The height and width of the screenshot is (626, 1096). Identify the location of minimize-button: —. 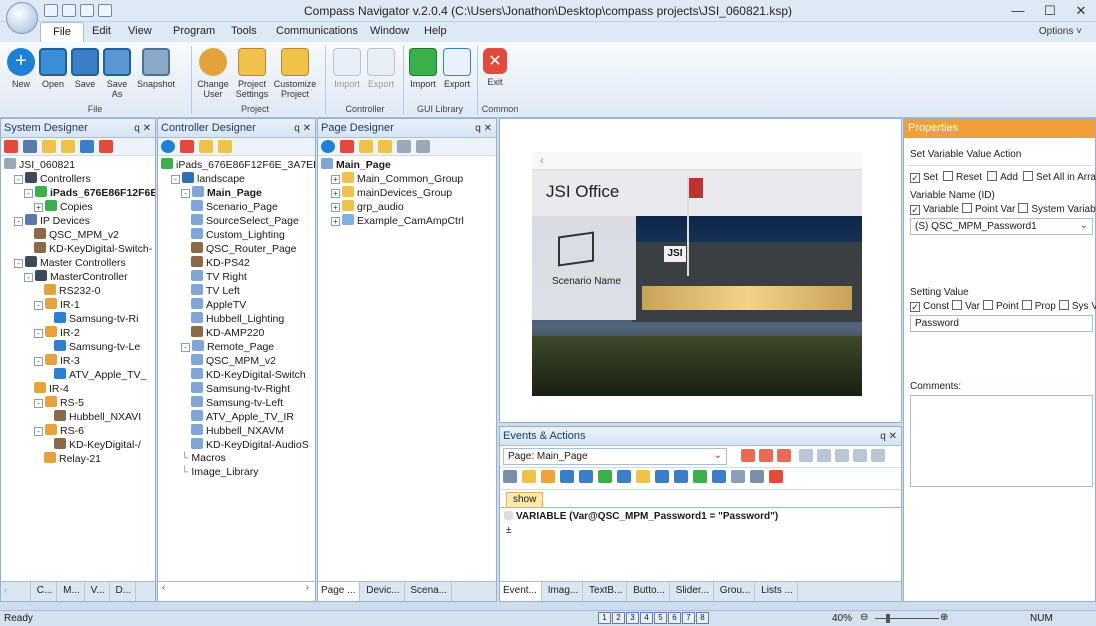
(1018, 11).